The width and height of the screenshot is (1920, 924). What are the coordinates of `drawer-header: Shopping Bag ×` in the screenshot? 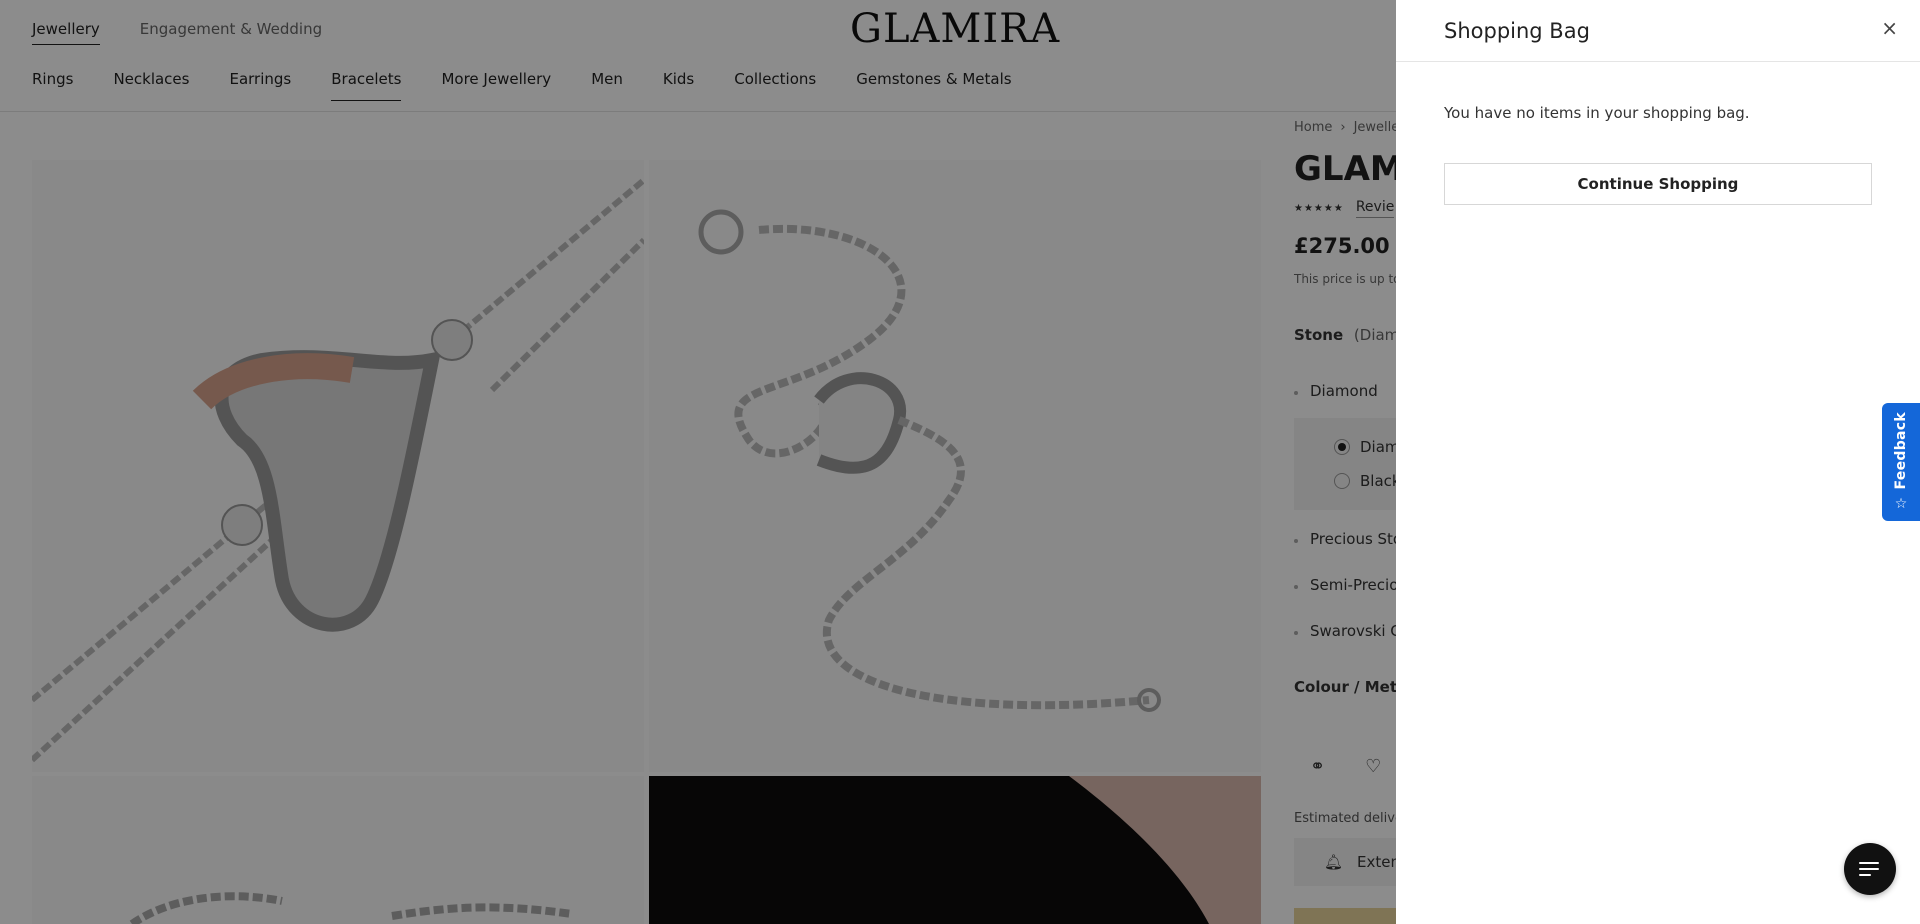 It's located at (1658, 31).